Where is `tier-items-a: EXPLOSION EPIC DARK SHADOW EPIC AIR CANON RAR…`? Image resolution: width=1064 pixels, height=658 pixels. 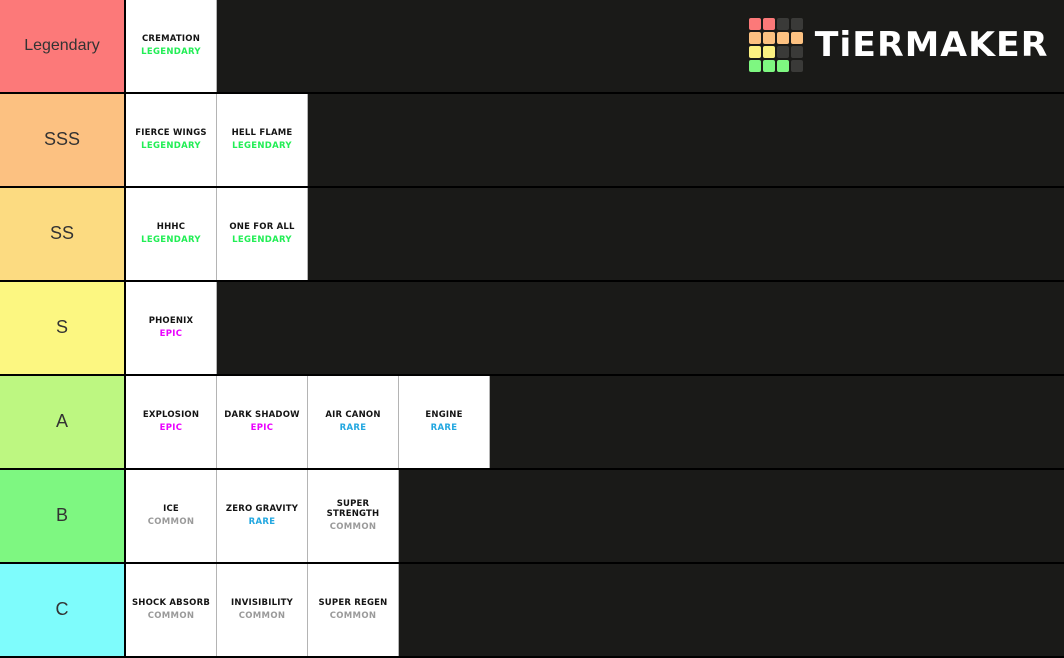 tier-items-a: EXPLOSION EPIC DARK SHADOW EPIC AIR CANON RAR… is located at coordinates (595, 422).